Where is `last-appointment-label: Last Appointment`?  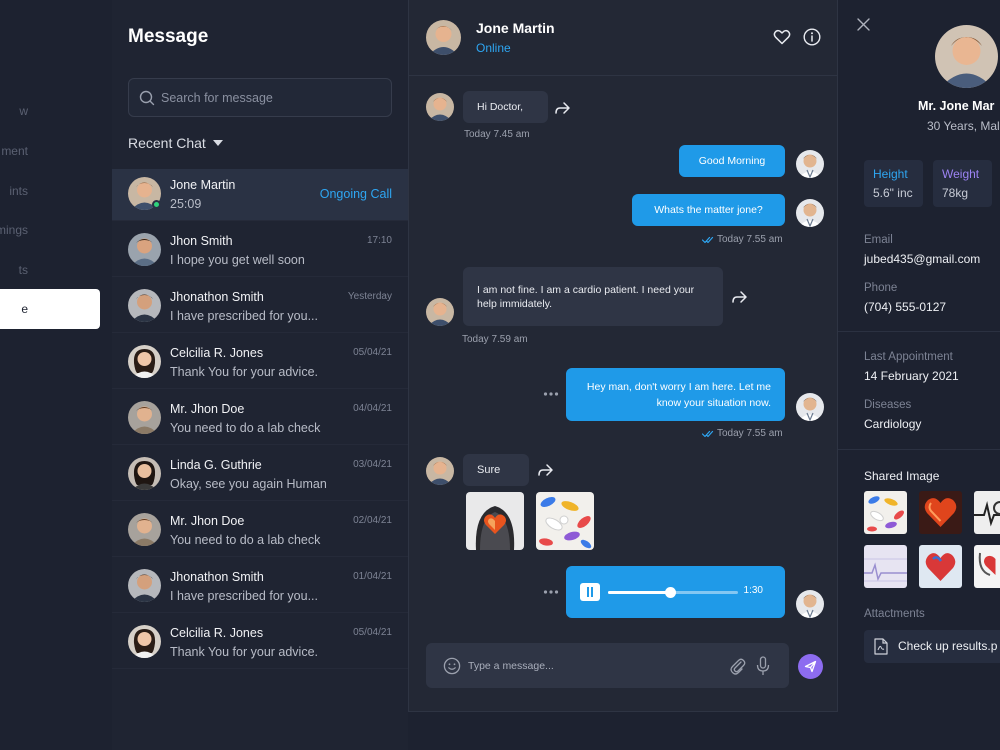
last-appointment-label: Last Appointment is located at coordinates (908, 357).